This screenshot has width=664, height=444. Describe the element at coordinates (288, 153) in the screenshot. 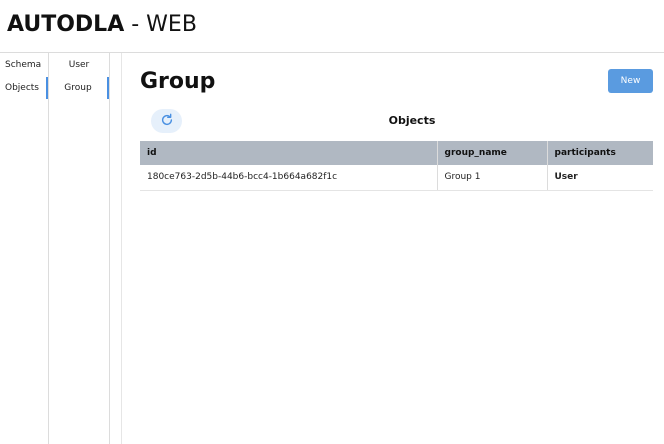

I see `column-header-id: id` at that location.